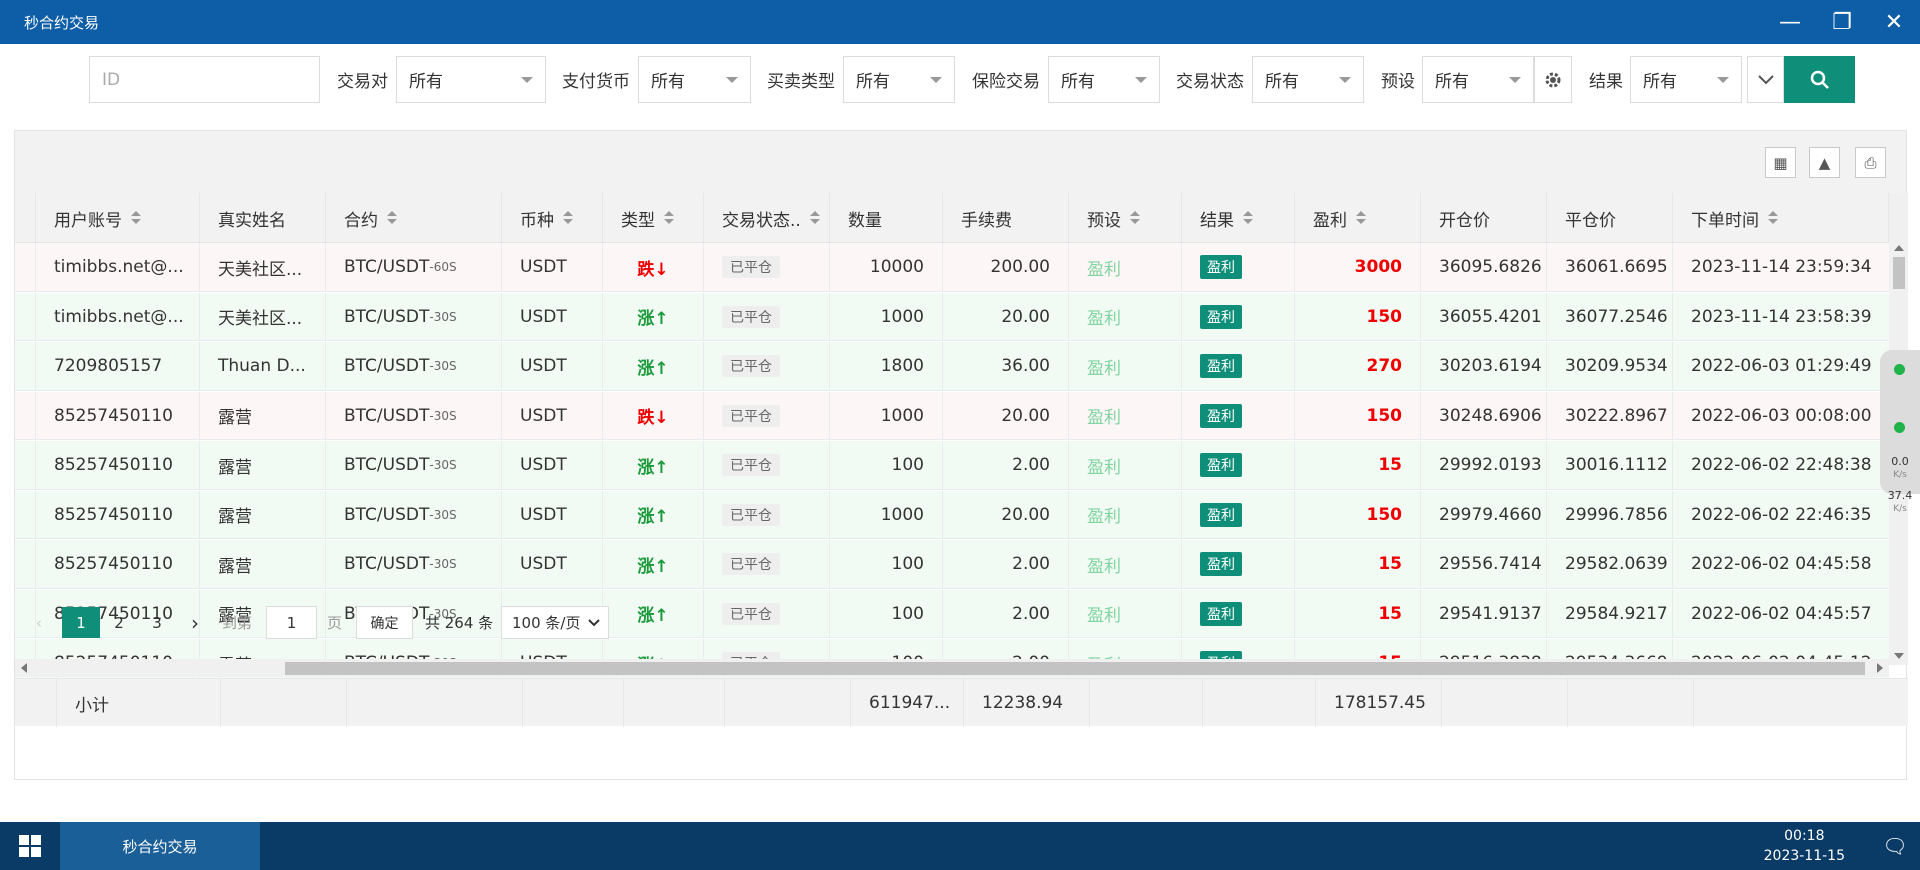 The image size is (1920, 870). What do you see at coordinates (1781, 415) in the screenshot?
I see `cell-order-time: 2022-06-03 00:08:00` at bounding box center [1781, 415].